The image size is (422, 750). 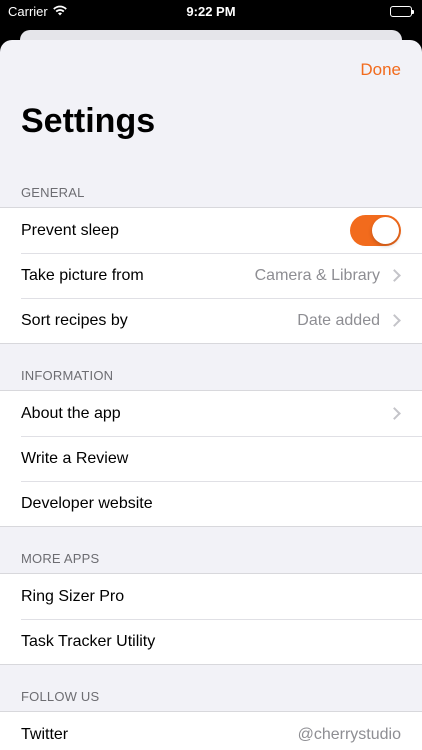 I want to click on ring-sizer-label: Ring Sizer Pro, so click(x=73, y=596).